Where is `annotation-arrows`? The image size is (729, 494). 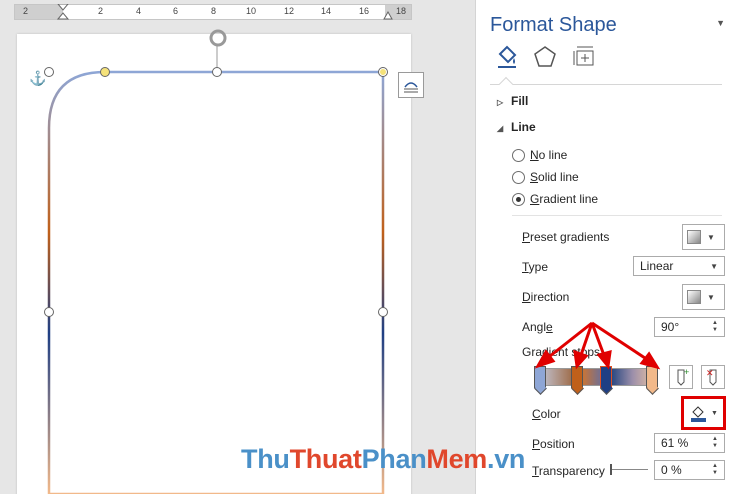 annotation-arrows is located at coordinates (597, 345).